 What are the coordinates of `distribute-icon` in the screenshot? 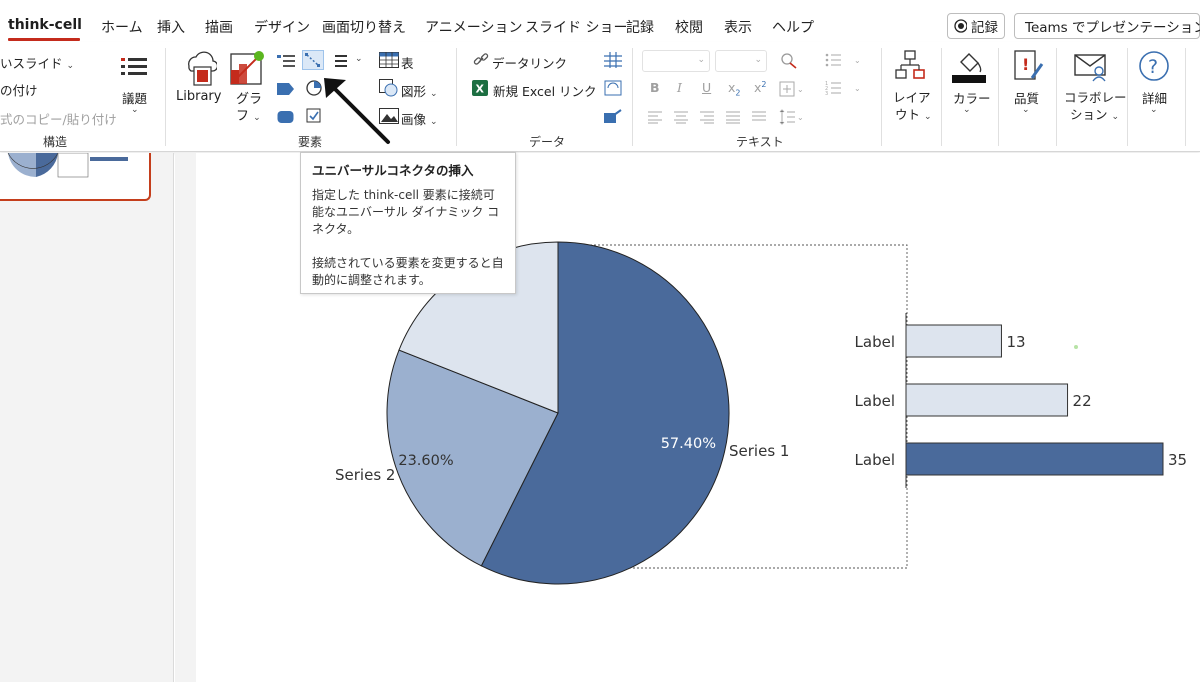 It's located at (760, 117).